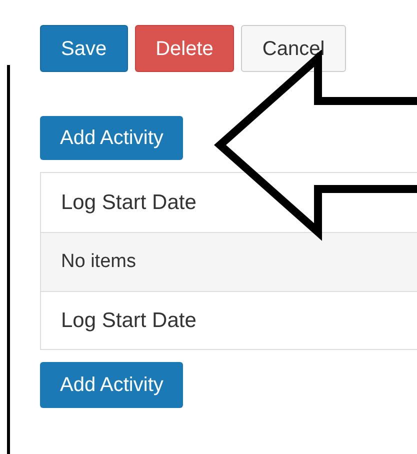  I want to click on delete-button: Delete, so click(184, 48).